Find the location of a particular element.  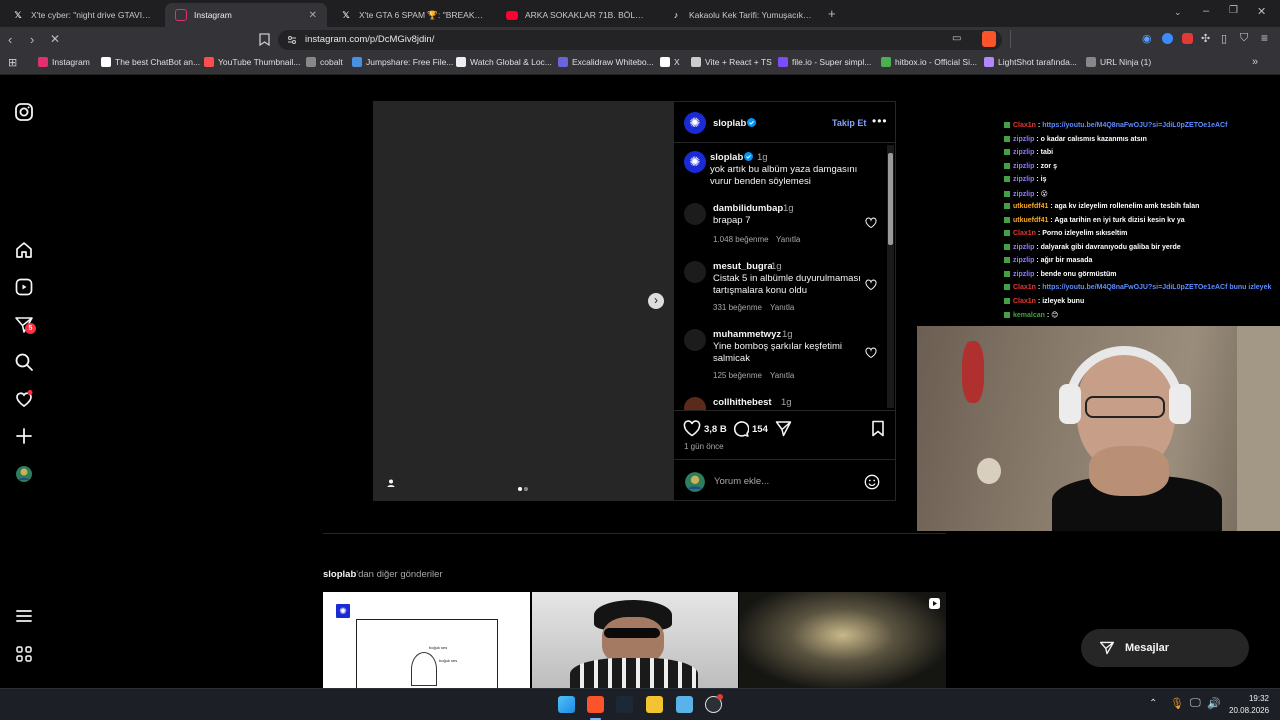

create-plus-icon is located at coordinates (24, 436).